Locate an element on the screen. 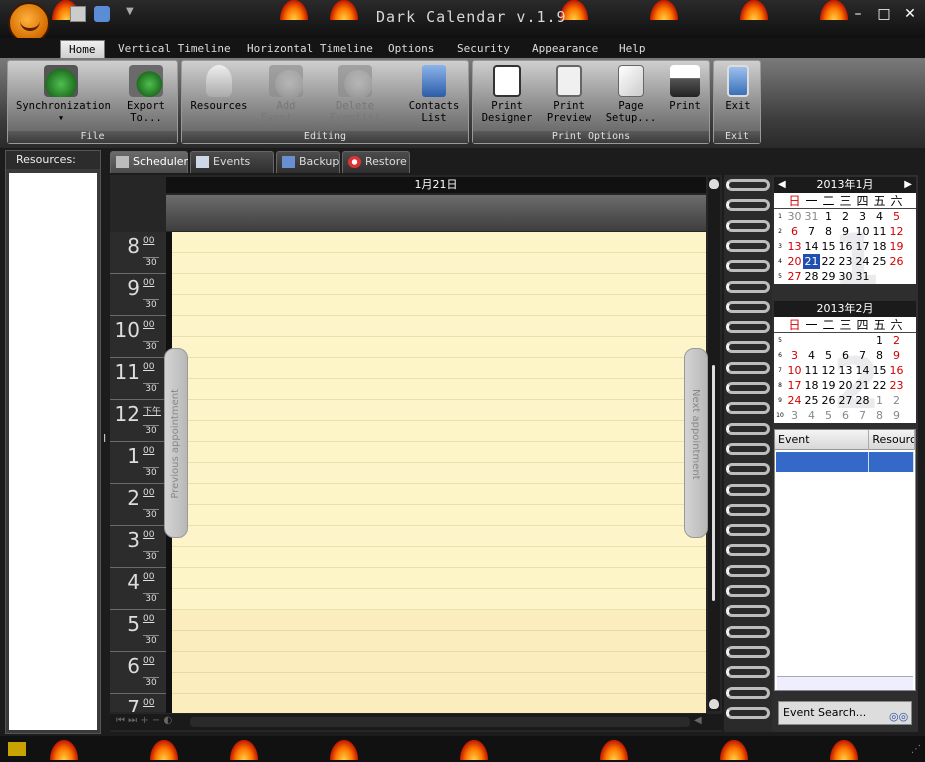 The width and height of the screenshot is (925, 762). print-preview-button: Print Preview is located at coordinates (569, 94).